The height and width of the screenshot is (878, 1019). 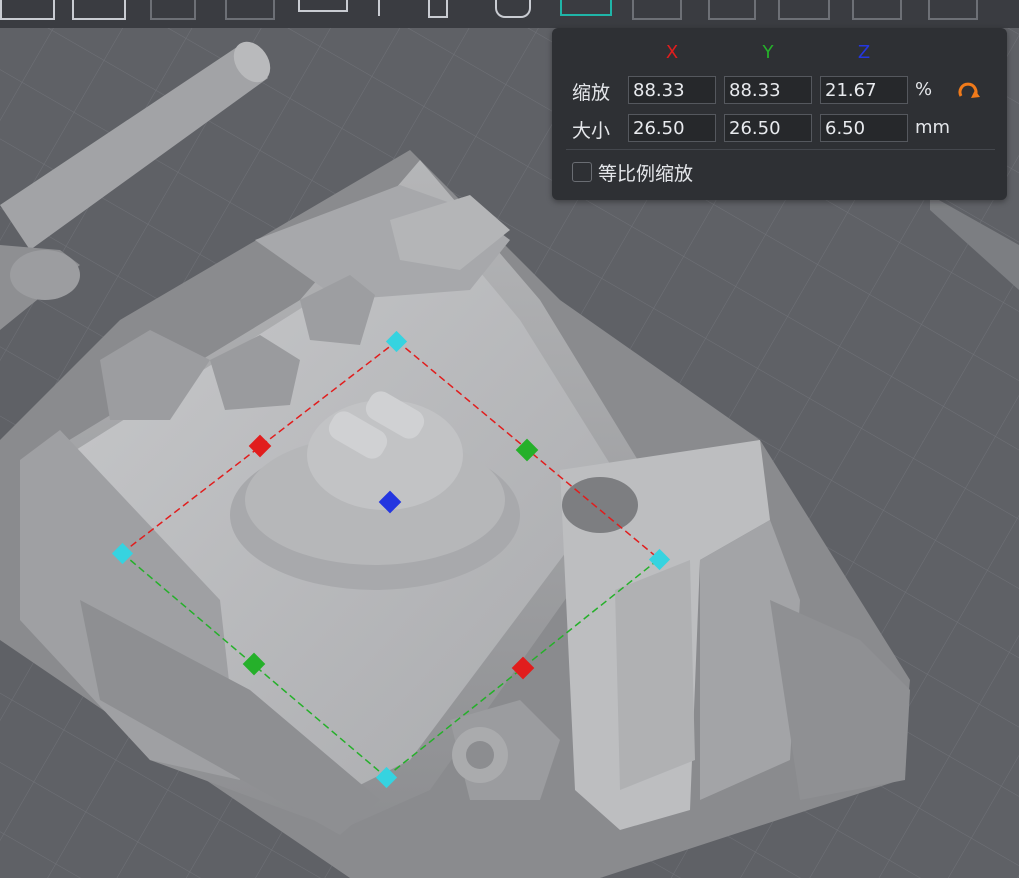 What do you see at coordinates (933, 127) in the screenshot?
I see `size-unit: mm` at bounding box center [933, 127].